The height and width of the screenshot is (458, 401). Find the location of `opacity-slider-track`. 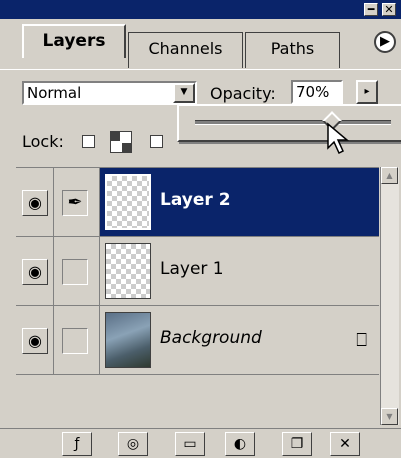

opacity-slider-track is located at coordinates (293, 122).